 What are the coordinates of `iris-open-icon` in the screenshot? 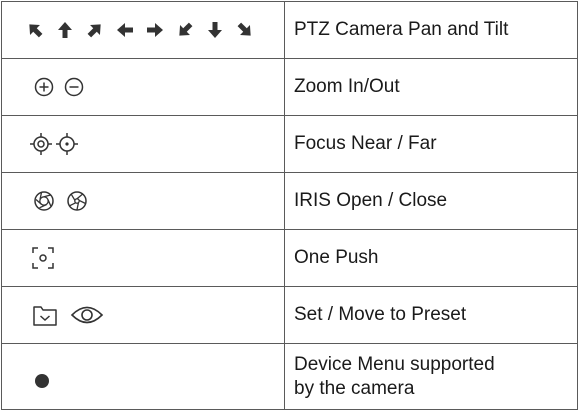 It's located at (44, 201).